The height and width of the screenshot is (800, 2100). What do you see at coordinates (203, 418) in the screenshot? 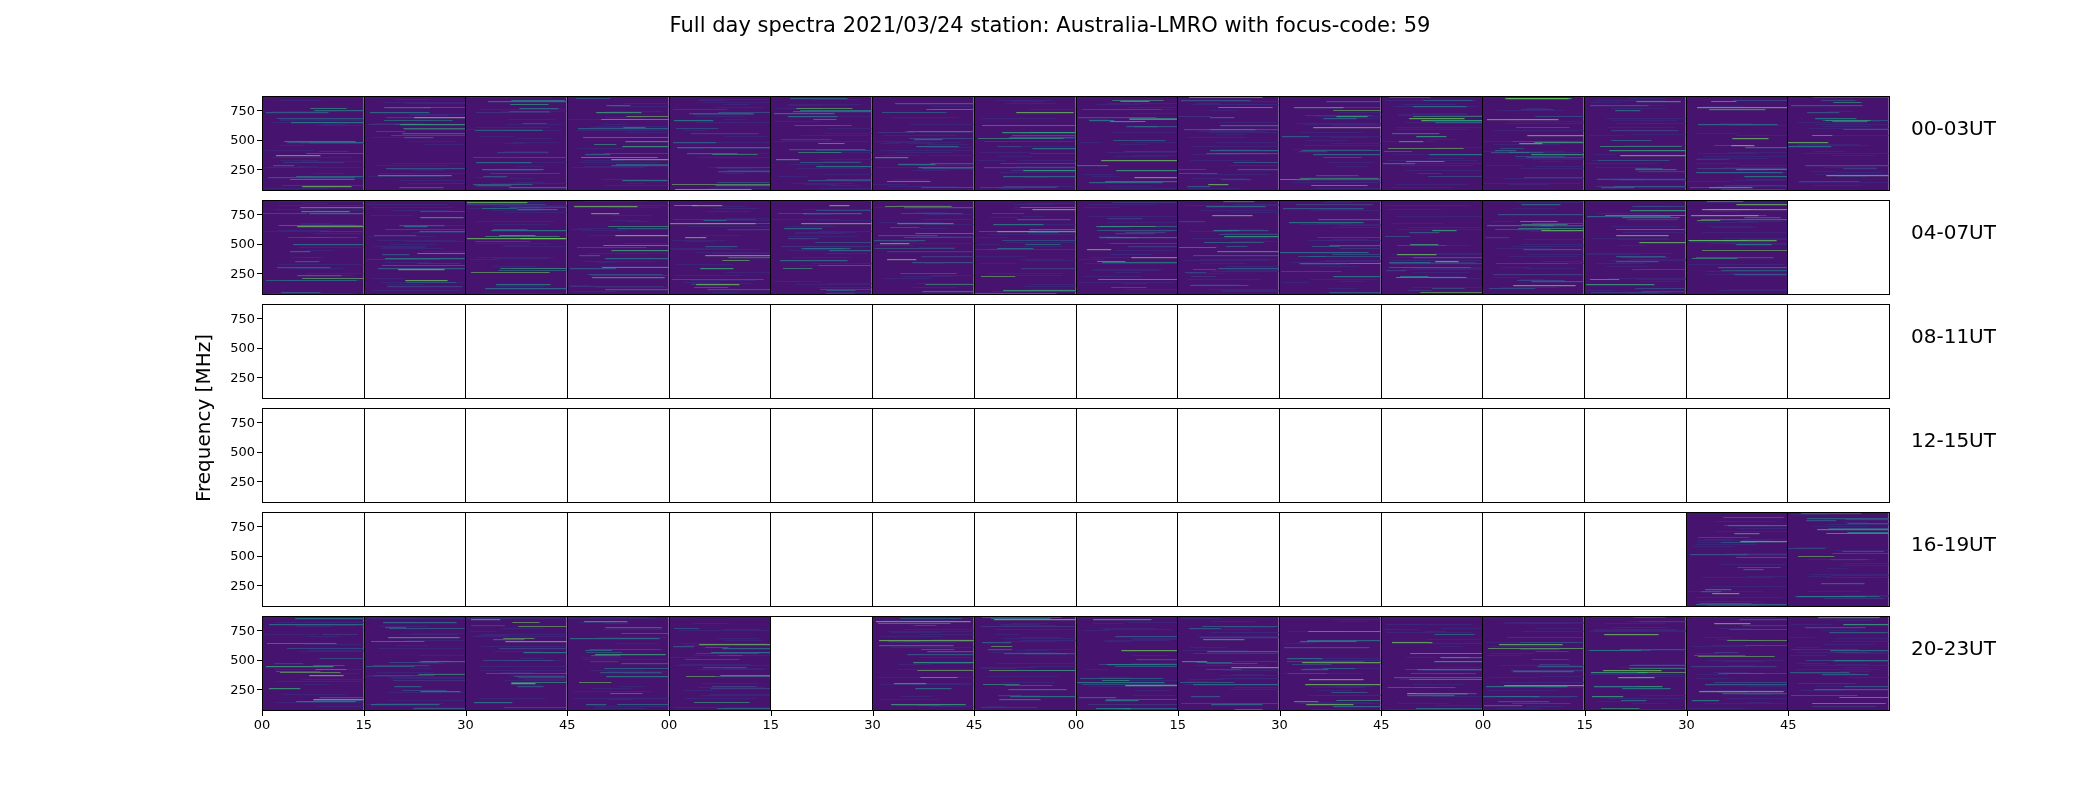
I see `y-axis-label: Frequency [MHz]` at bounding box center [203, 418].